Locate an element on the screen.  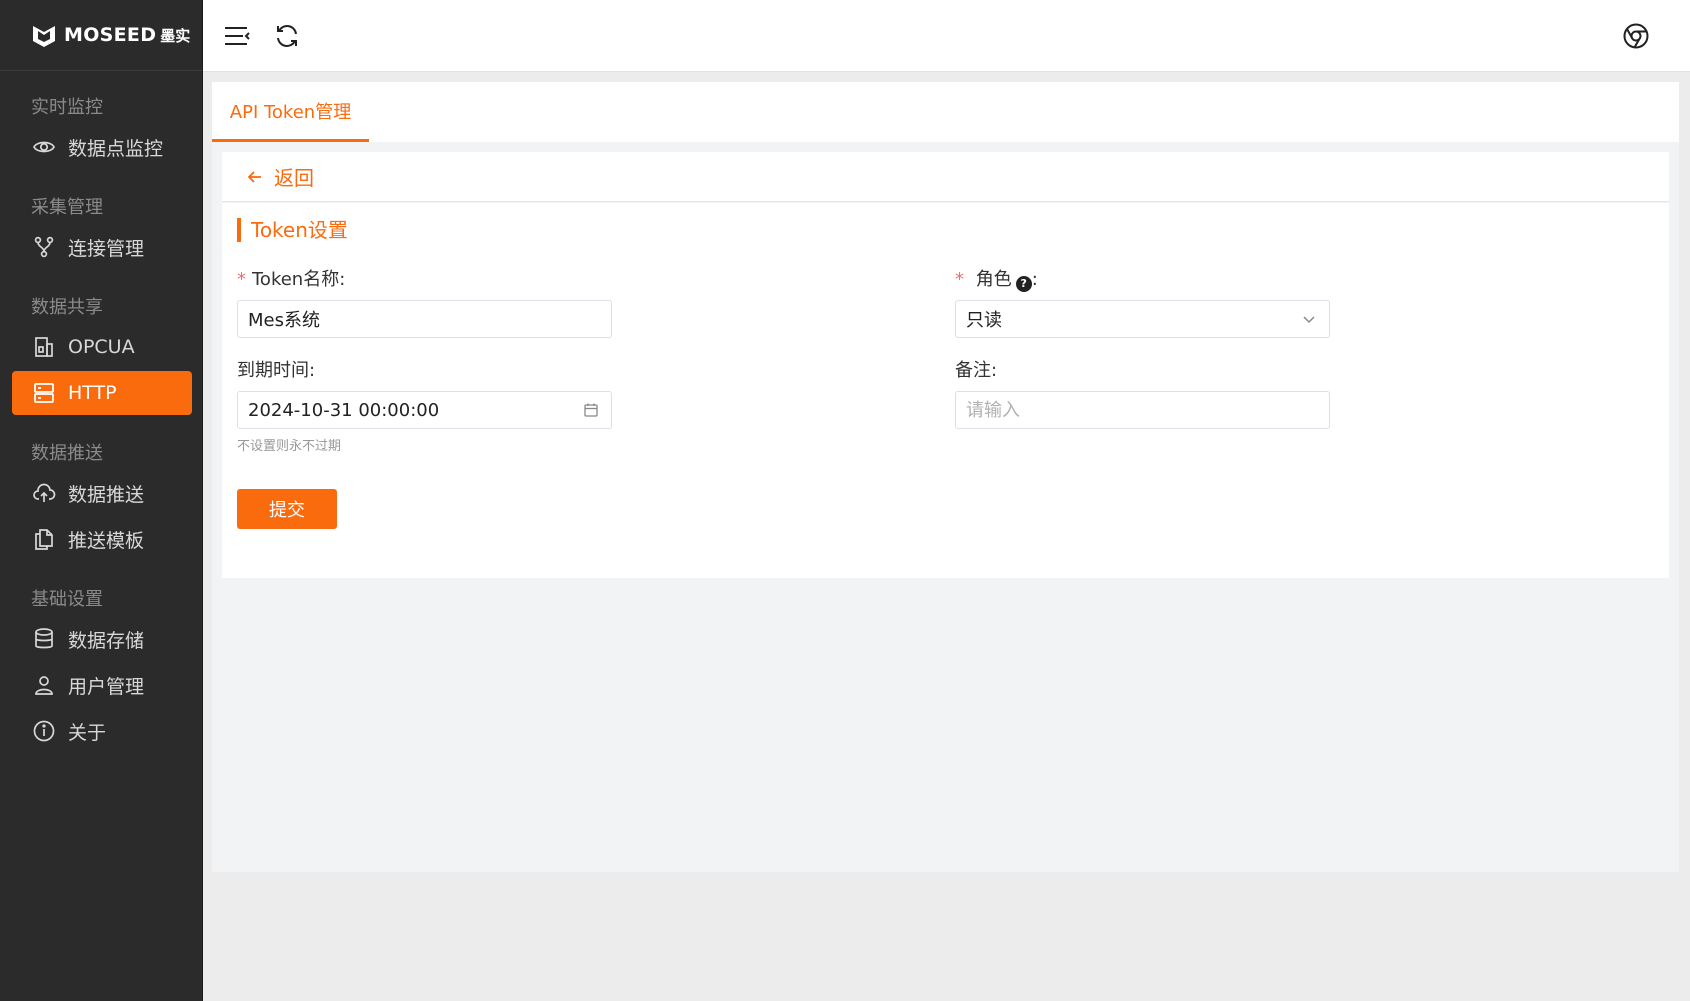
sidebar-item-http: HTTP is located at coordinates (102, 393).